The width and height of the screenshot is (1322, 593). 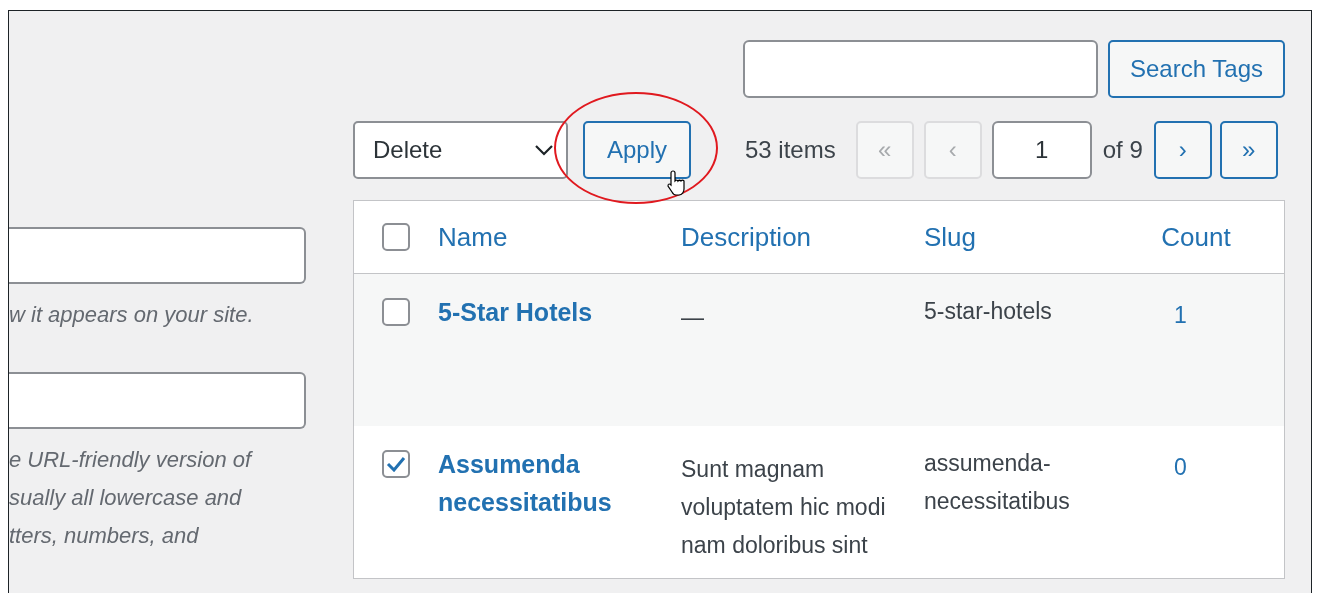 I want to click on count-link: 0, so click(x=1180, y=467).